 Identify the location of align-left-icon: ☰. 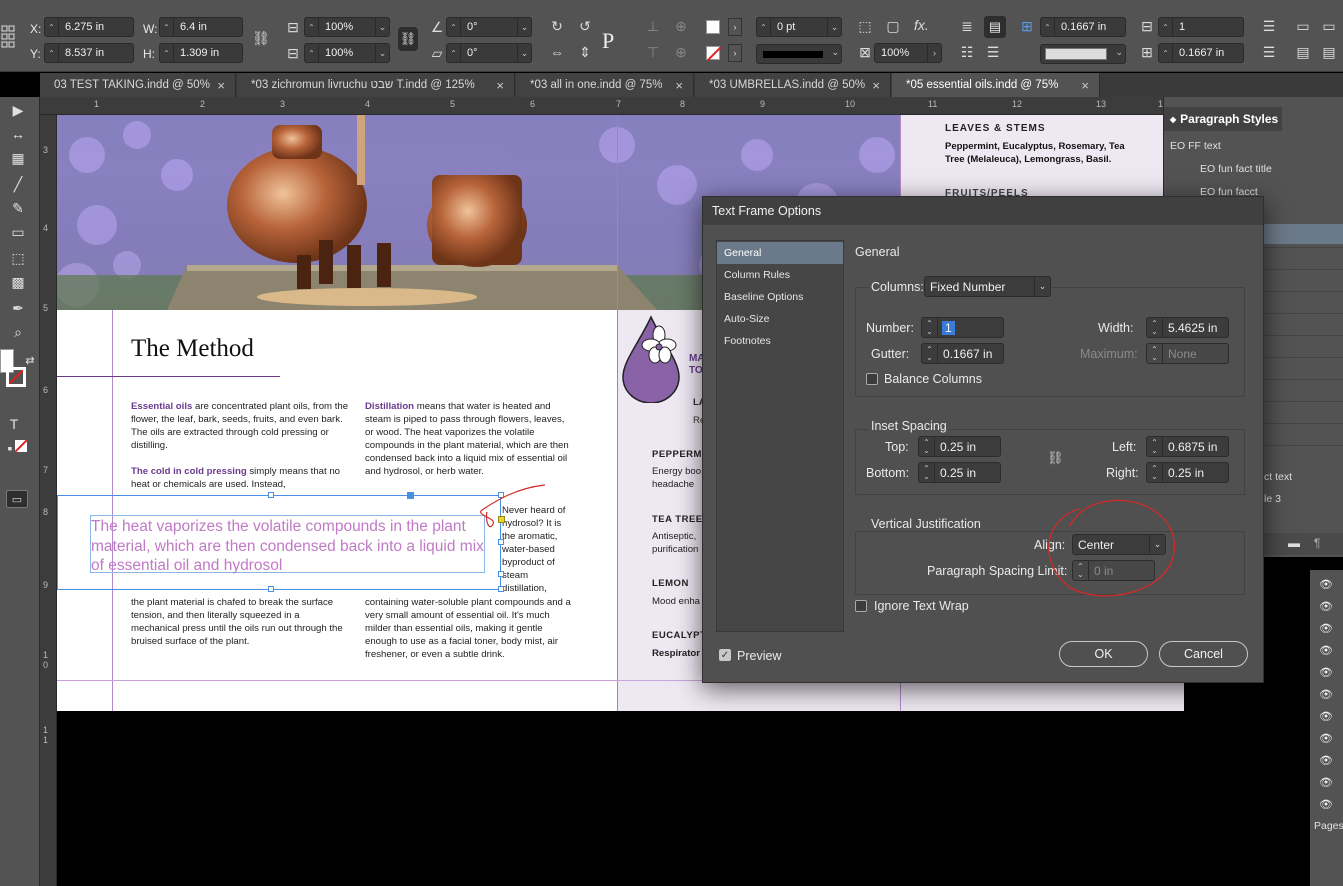
(1269, 26).